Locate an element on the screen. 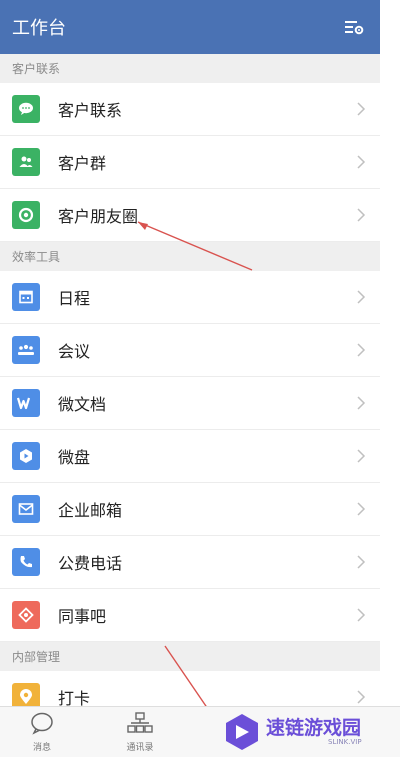 This screenshot has width=400, height=757. section-title: 客户联系 is located at coordinates (36, 69).